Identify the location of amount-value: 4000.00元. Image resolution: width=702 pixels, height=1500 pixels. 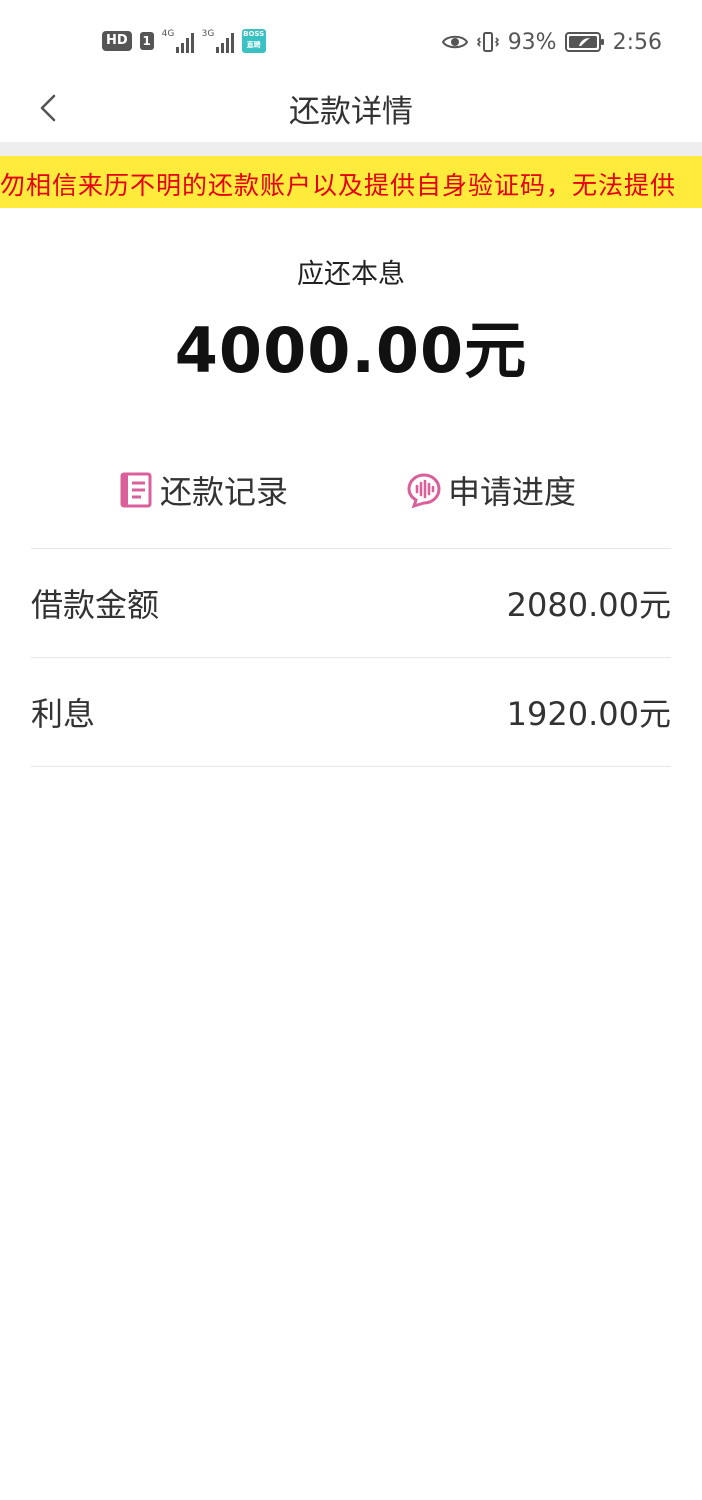
(351, 350).